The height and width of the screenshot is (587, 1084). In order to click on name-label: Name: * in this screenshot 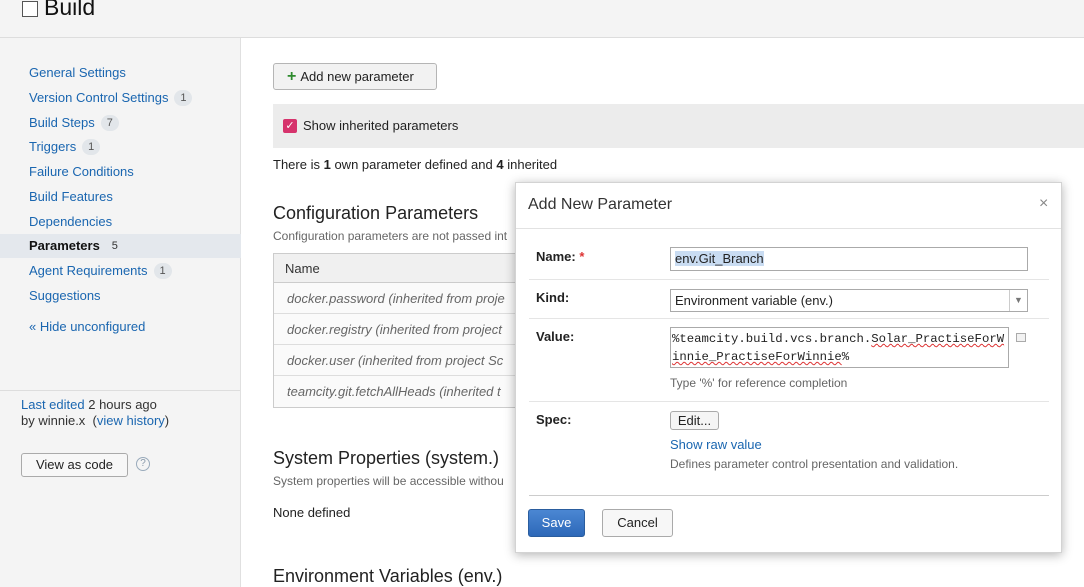, I will do `click(560, 256)`.